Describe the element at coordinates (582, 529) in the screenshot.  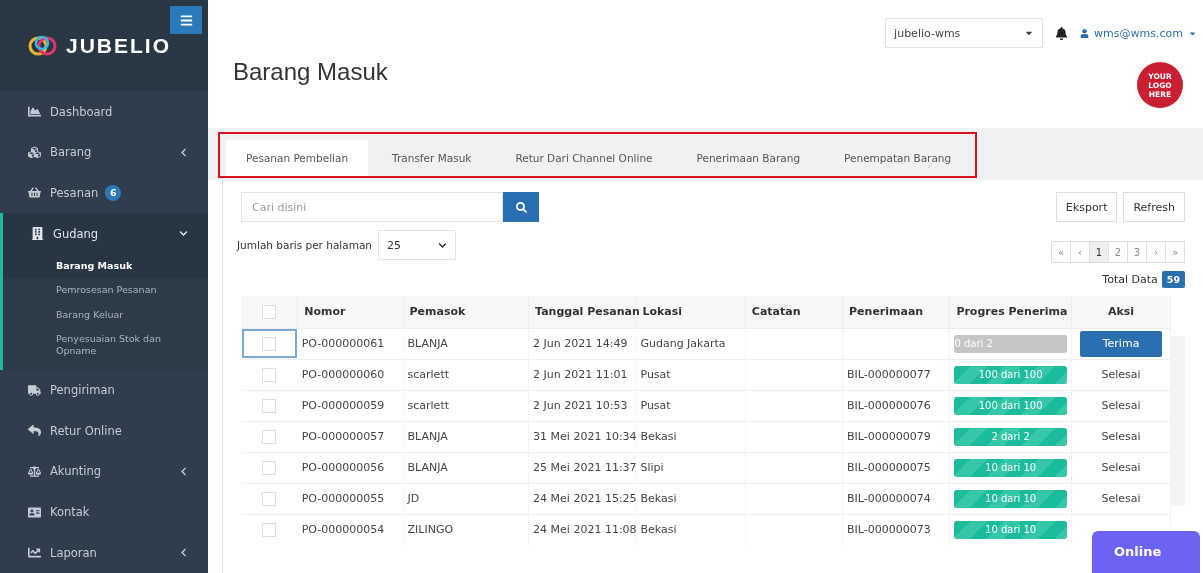
I see `table-cell: 24 Mei 2021 11:08` at that location.